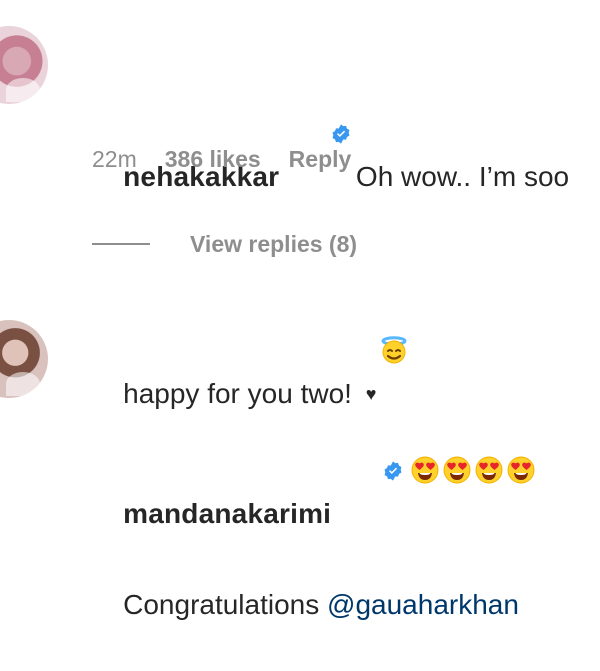 The height and width of the screenshot is (671, 600). I want to click on comment-meta: 22m 386 likes Reply, so click(221, 159).